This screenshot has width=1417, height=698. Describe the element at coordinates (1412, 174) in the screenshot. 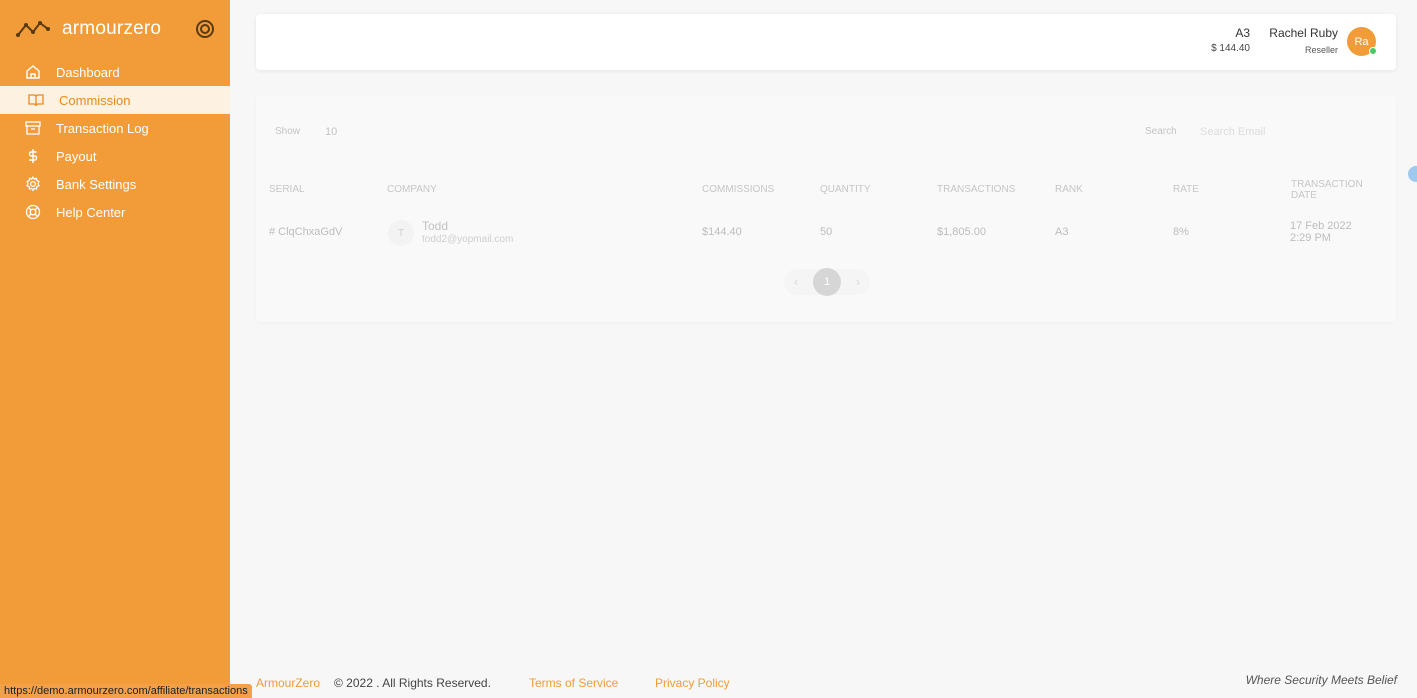

I see `floating-handle` at that location.